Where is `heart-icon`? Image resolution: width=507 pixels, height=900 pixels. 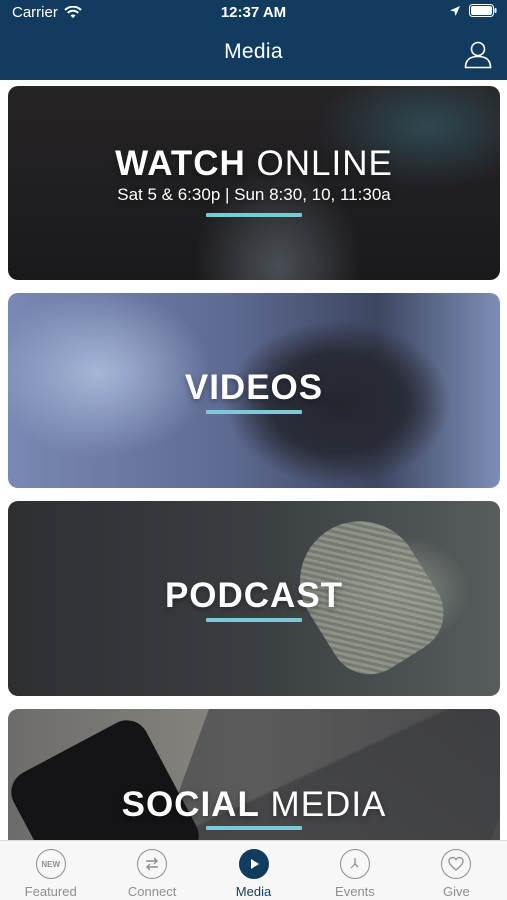 heart-icon is located at coordinates (456, 864).